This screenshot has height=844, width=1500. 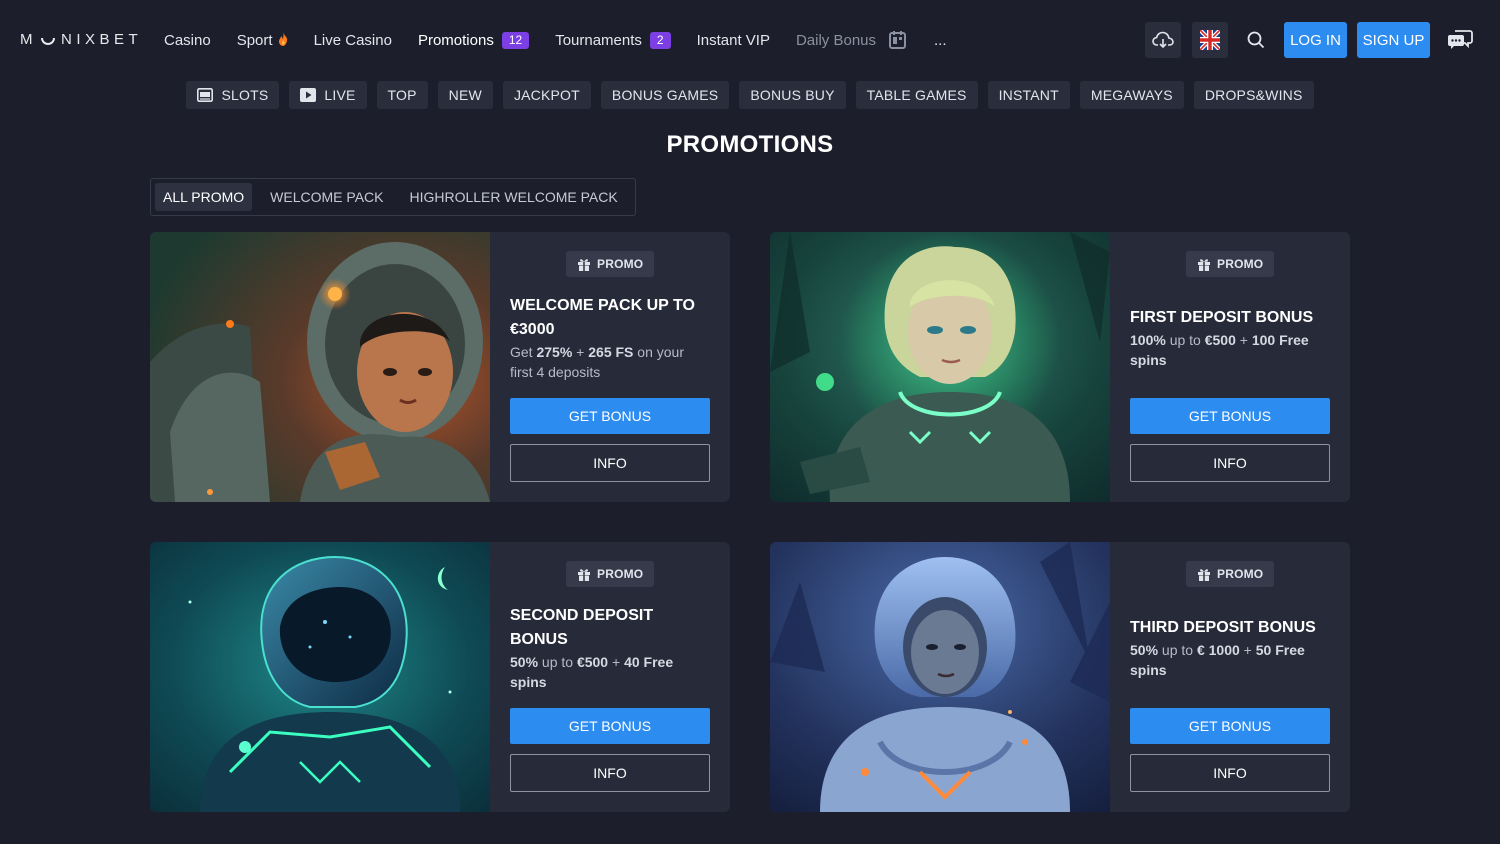 I want to click on category-label: TABLE GAMES, so click(x=916, y=95).